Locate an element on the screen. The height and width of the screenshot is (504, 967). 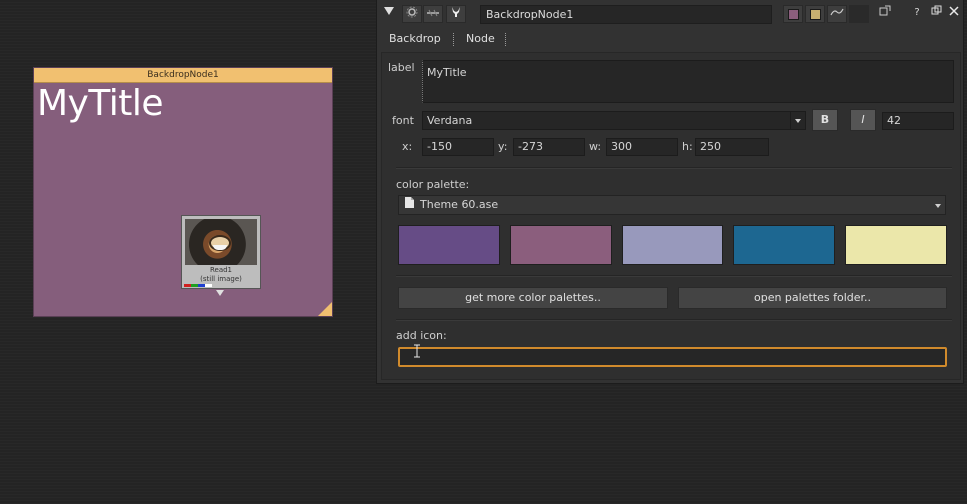
y-field: -273 is located at coordinates (549, 147).